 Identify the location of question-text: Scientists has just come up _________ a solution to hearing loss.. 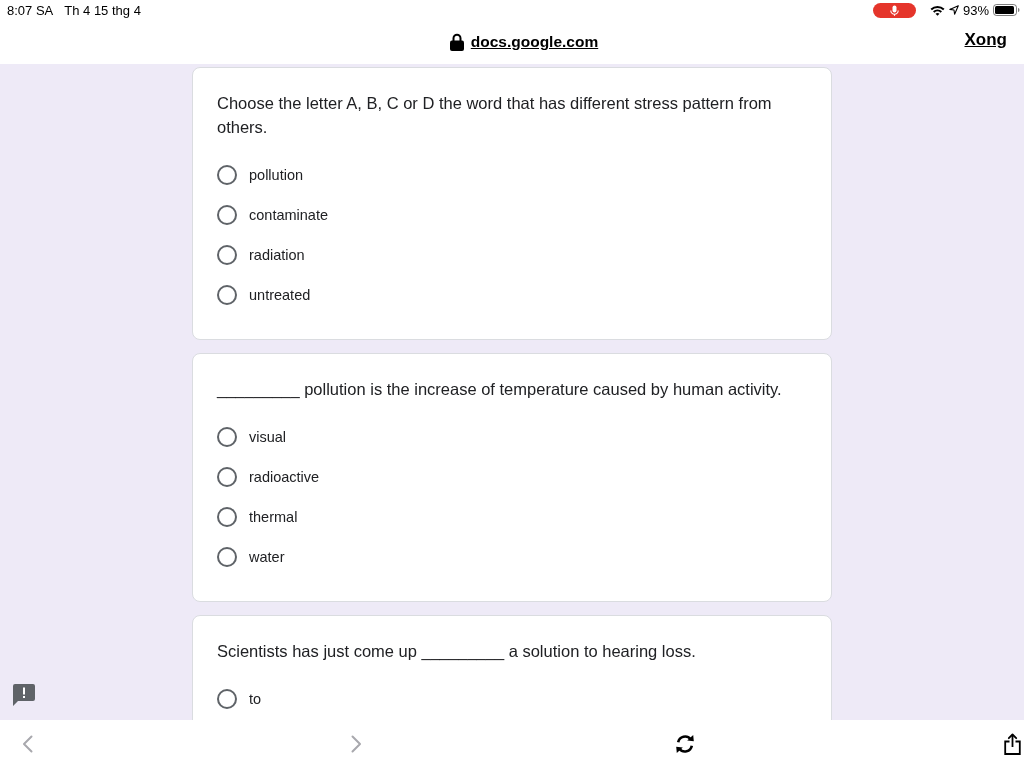
(457, 652).